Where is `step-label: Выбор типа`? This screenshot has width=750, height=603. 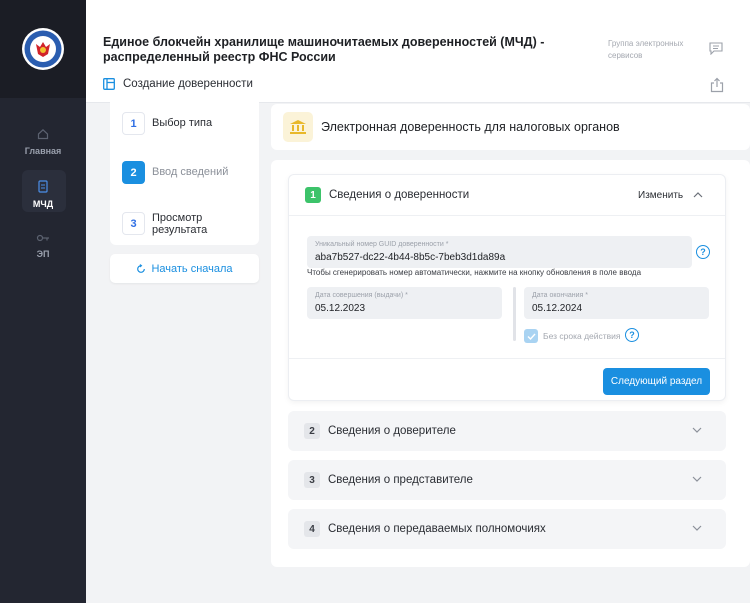
step-label: Выбор типа is located at coordinates (182, 123).